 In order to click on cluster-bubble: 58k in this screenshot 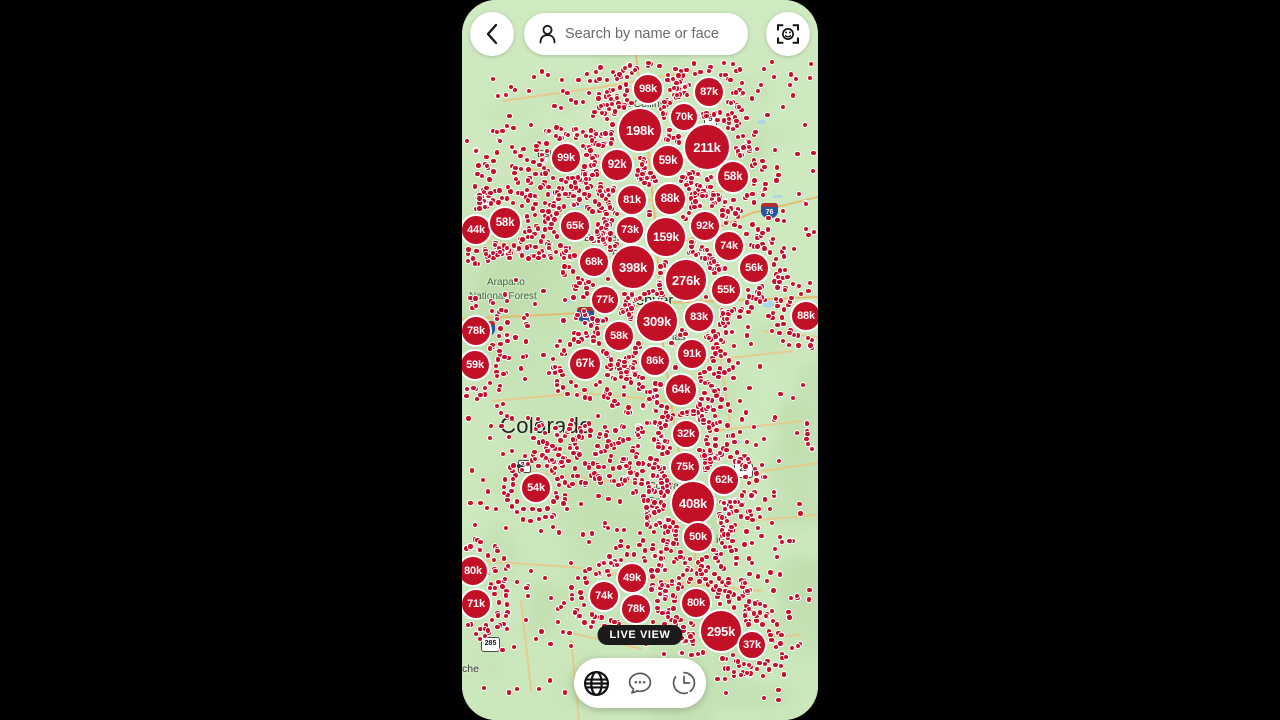, I will do `click(619, 336)`.